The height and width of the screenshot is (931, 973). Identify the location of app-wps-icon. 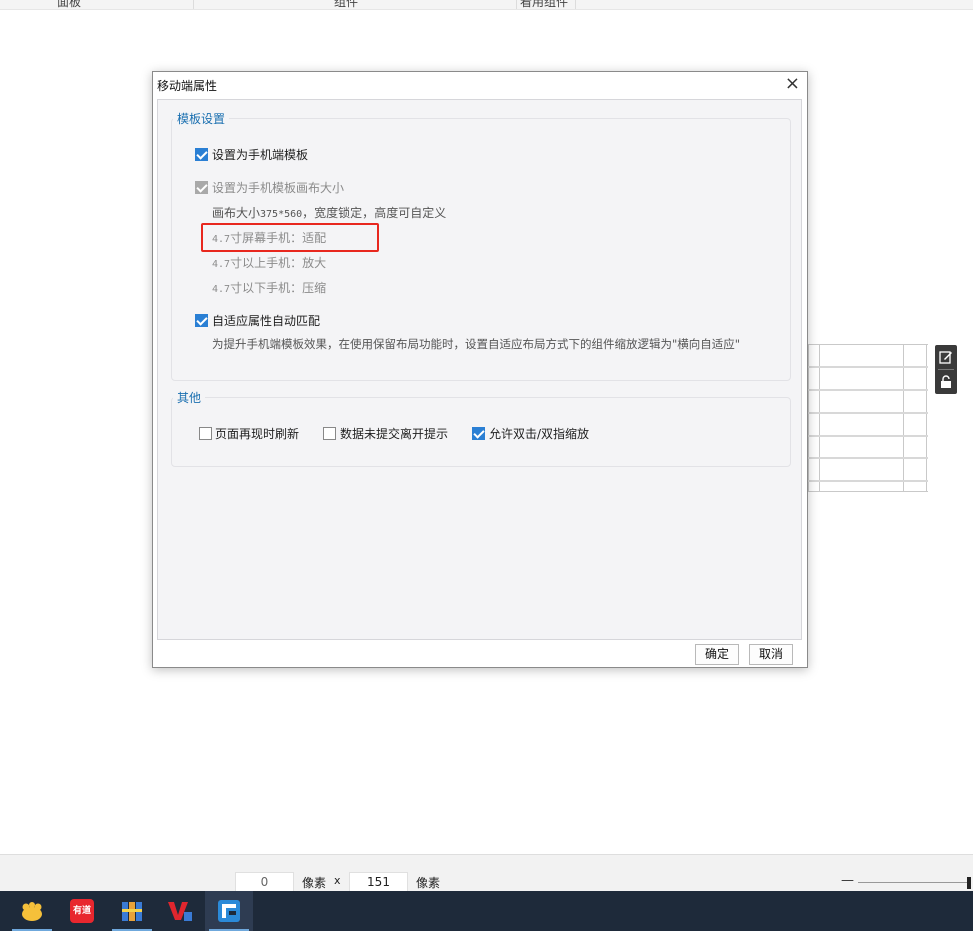
(180, 911).